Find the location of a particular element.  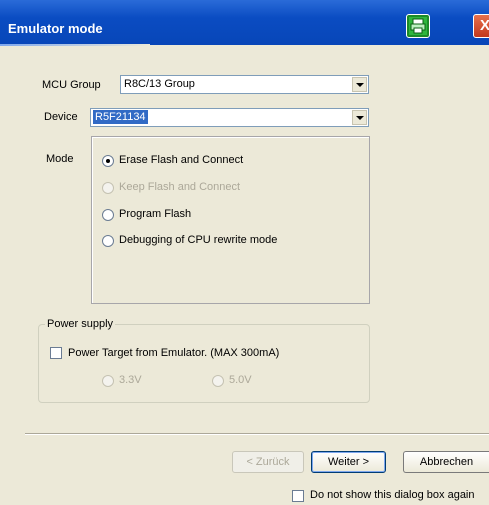

cancel-button: Abbrechen is located at coordinates (446, 462).